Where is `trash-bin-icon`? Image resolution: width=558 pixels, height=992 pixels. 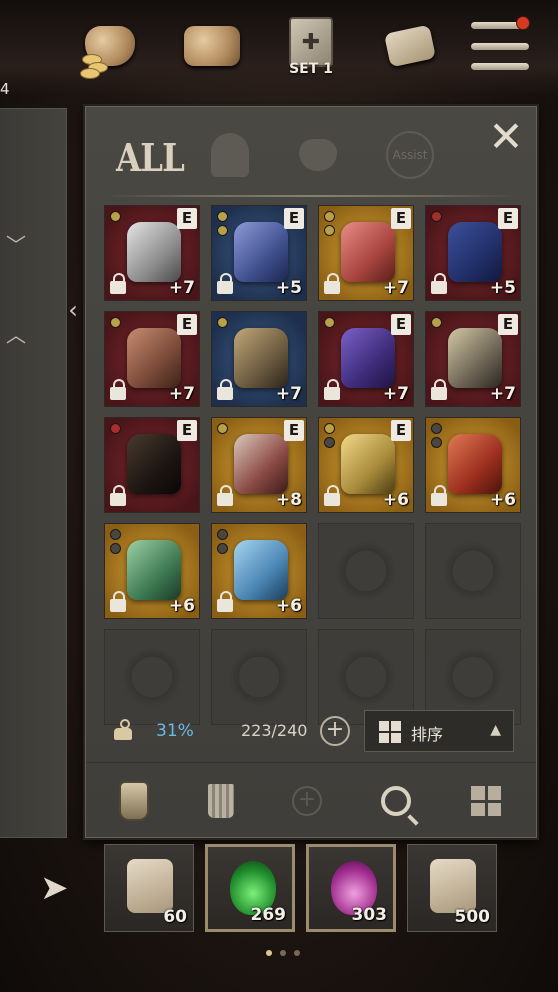
trash-bin-icon is located at coordinates (221, 801).